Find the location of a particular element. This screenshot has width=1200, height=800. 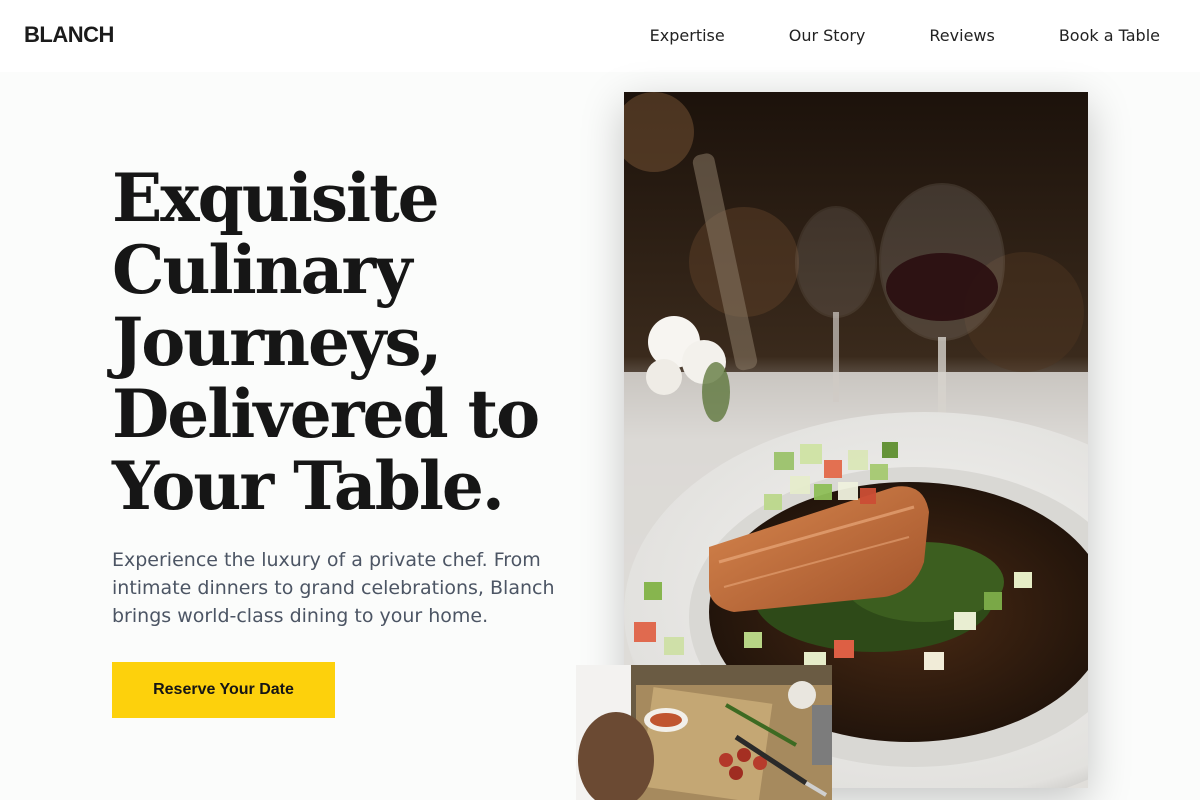

reserve-date-button: Reserve Your Date is located at coordinates (223, 690).